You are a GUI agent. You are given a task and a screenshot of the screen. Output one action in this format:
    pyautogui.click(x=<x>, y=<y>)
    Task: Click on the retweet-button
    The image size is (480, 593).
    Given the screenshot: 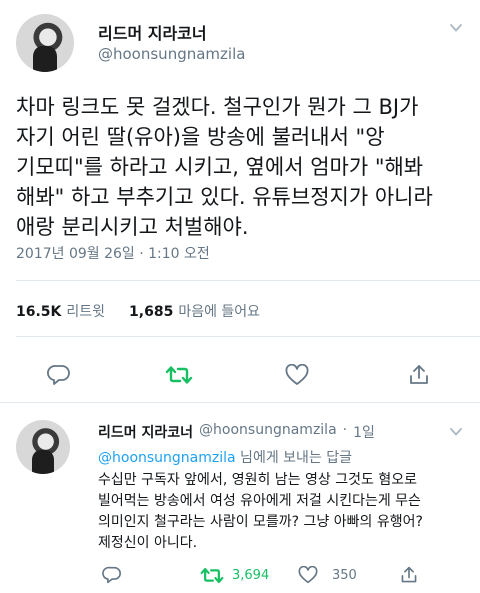 What is the action you would take?
    pyautogui.click(x=179, y=375)
    